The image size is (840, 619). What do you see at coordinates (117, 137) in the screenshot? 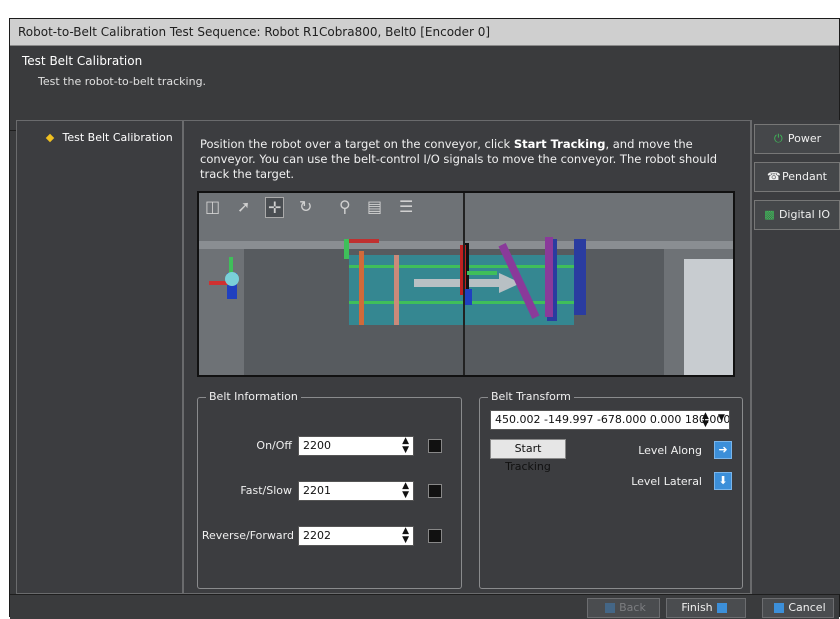
I see `step-item-label: Test Belt Calibration` at bounding box center [117, 137].